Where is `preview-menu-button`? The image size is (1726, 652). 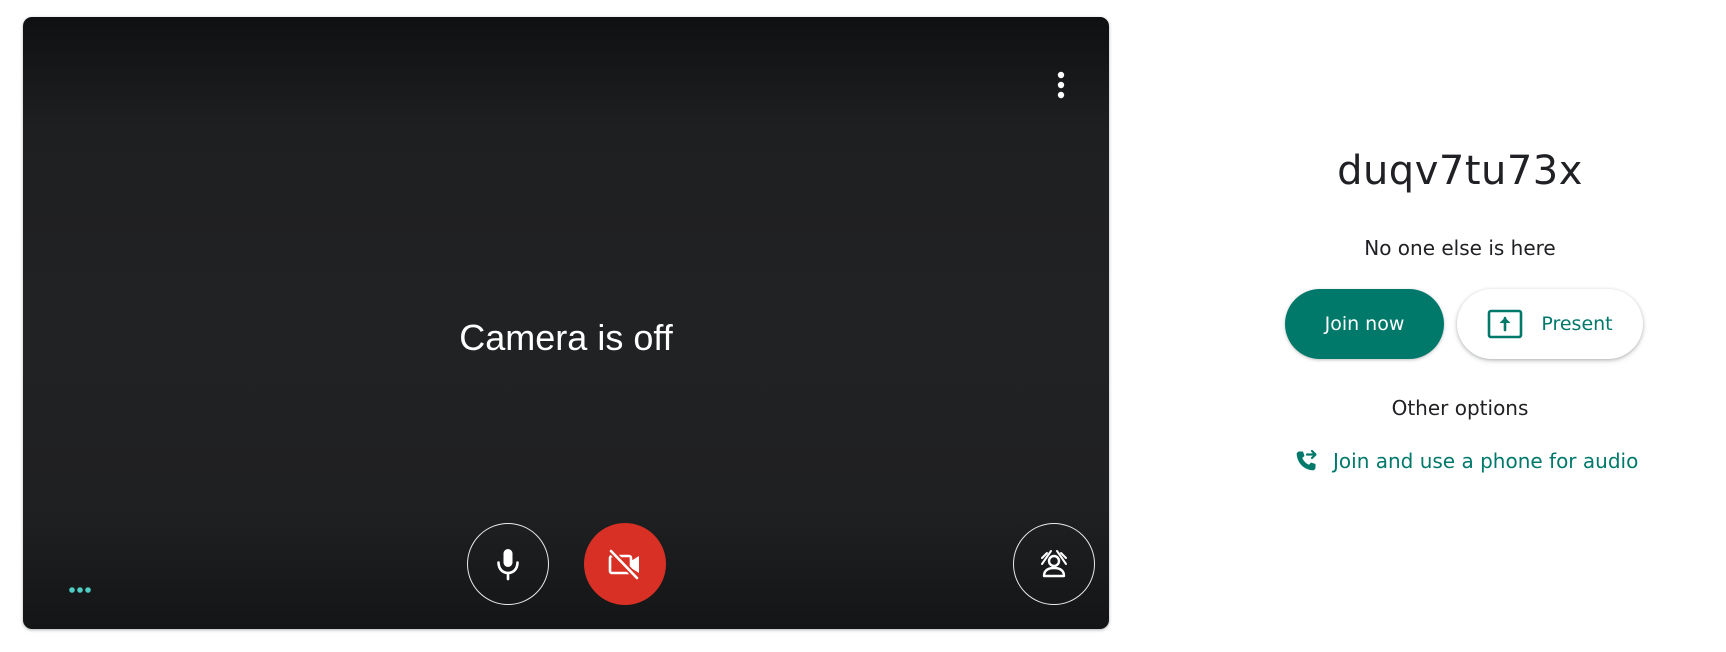
preview-menu-button is located at coordinates (1061, 85).